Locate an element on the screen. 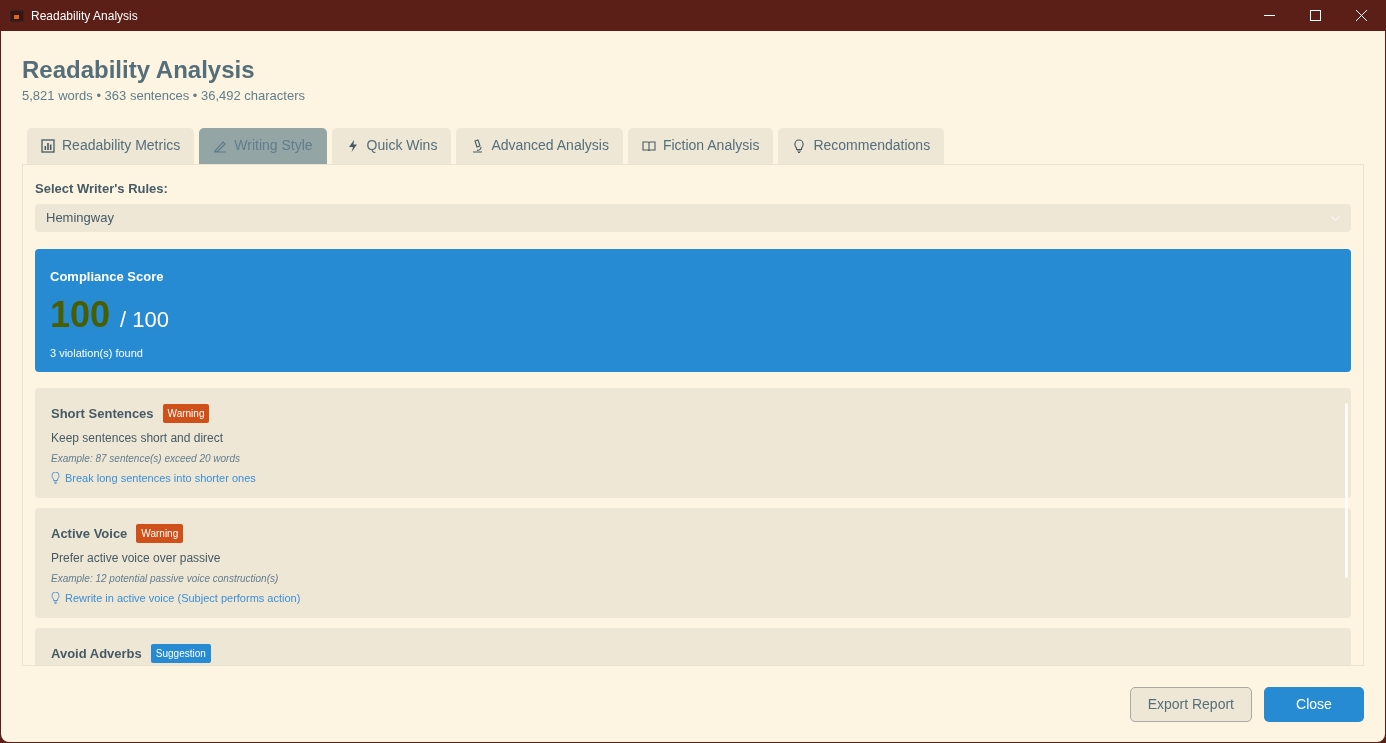  violation-count: 3 violation(s) found is located at coordinates (97, 353).